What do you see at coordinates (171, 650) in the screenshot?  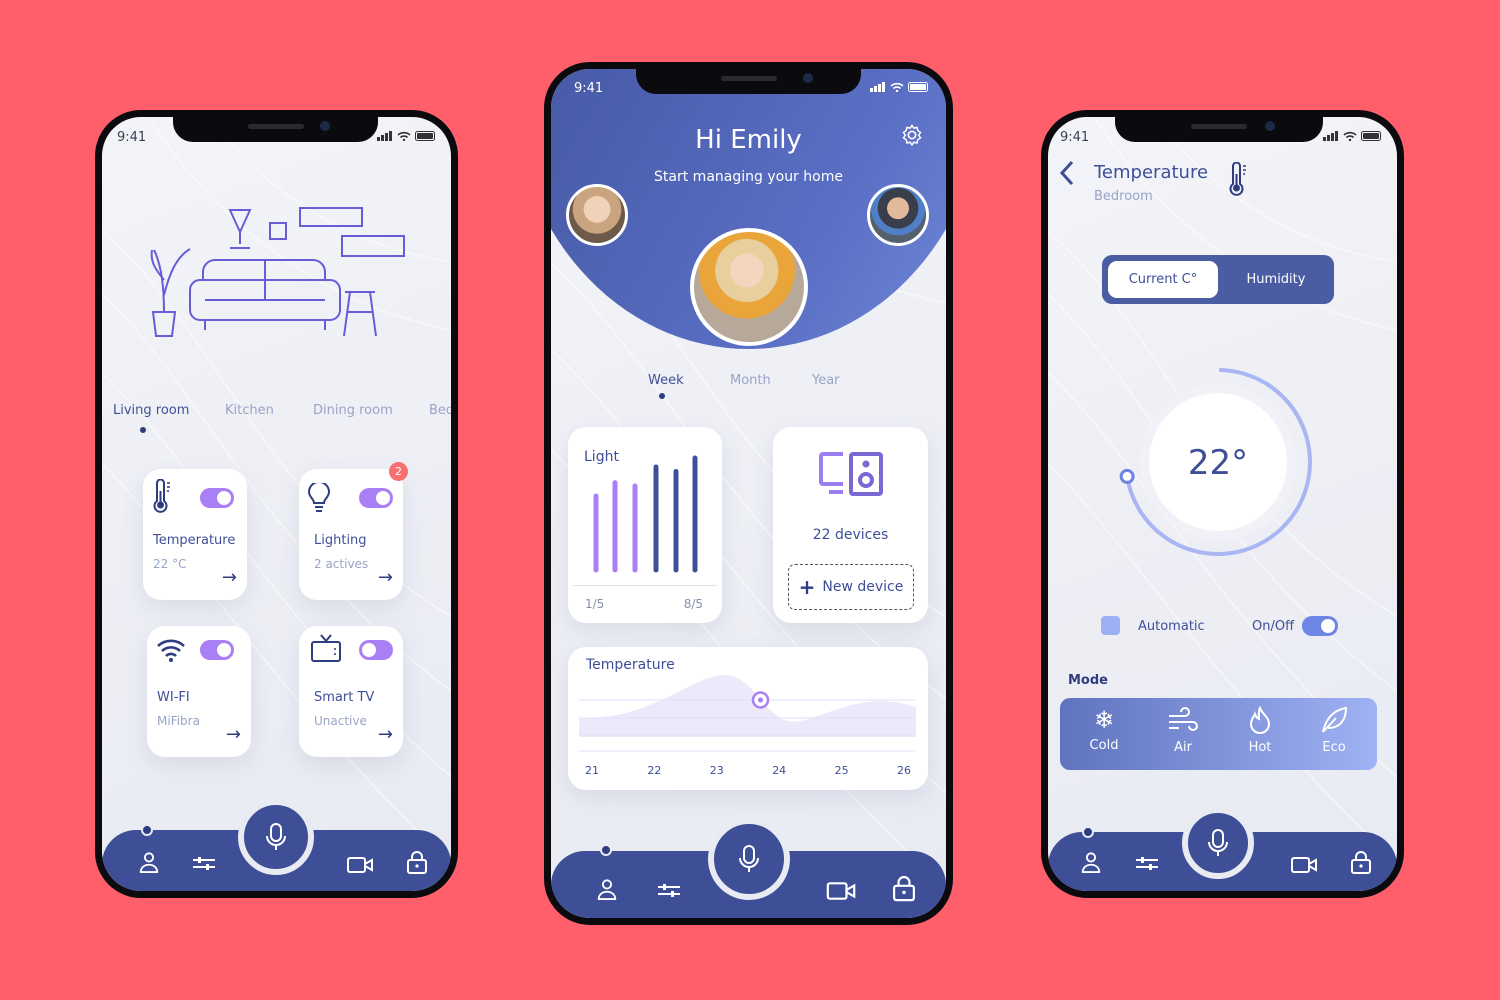 I see `wifi-icon` at bounding box center [171, 650].